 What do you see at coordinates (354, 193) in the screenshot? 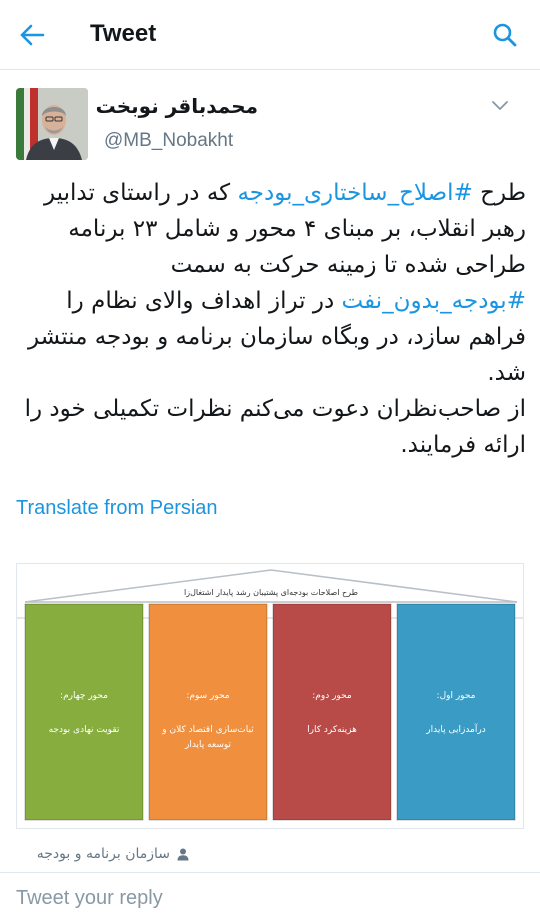
I see `hashtag-link: #اصلاح_ساختاری_بودجه` at bounding box center [354, 193].